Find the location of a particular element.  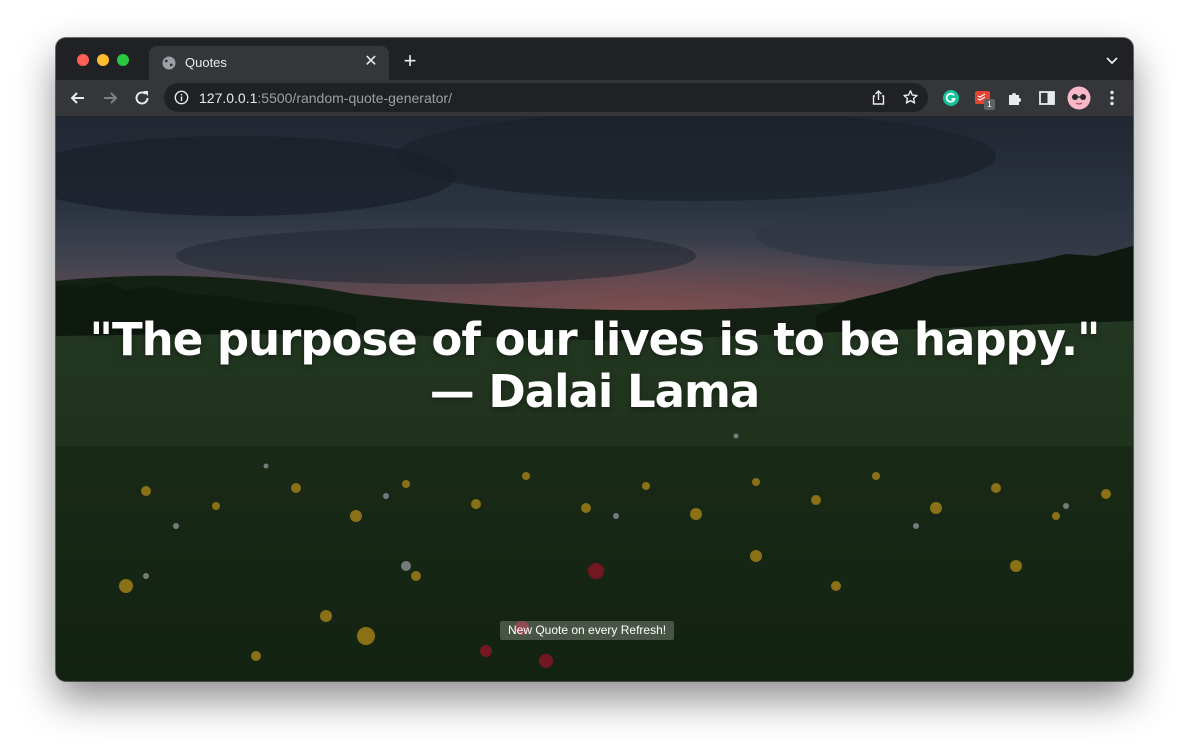

minimize-window-button is located at coordinates (103, 60).